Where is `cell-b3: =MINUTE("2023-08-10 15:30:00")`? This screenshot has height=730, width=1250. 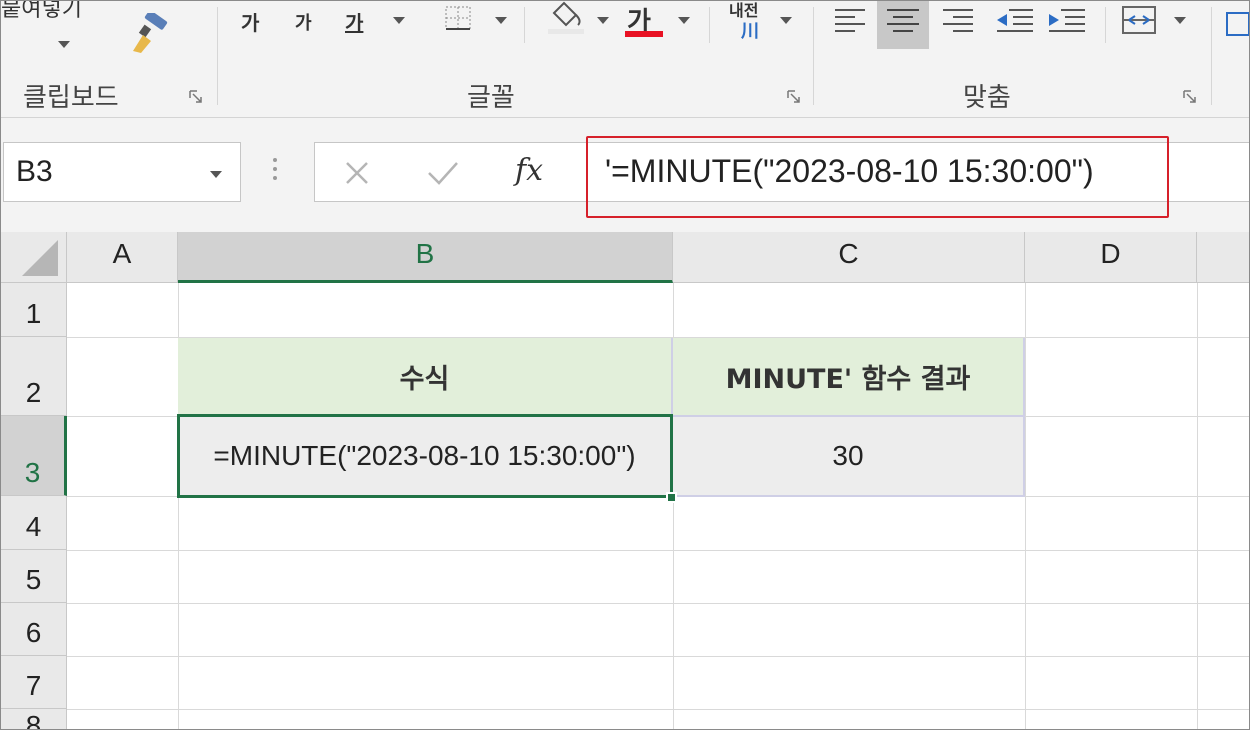 cell-b3: =MINUTE("2023-08-10 15:30:00") is located at coordinates (425, 457).